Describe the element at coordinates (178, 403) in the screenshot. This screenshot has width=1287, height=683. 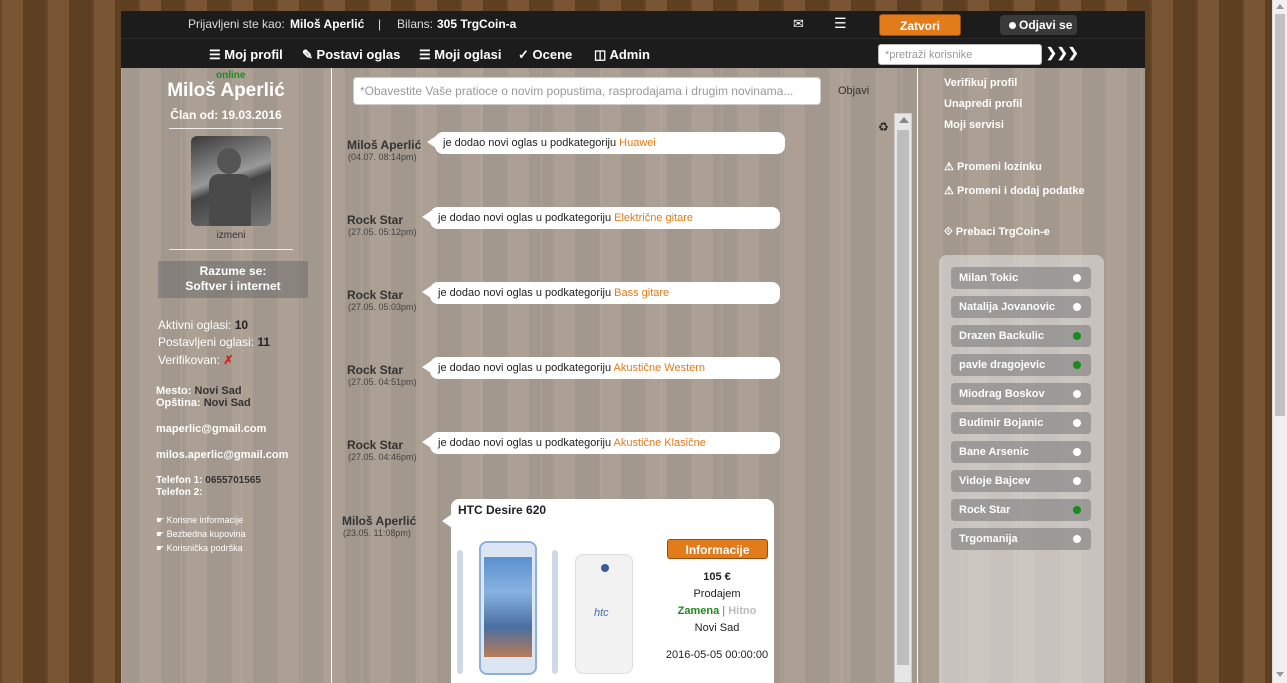
I see `municipality-label: Opština:` at that location.